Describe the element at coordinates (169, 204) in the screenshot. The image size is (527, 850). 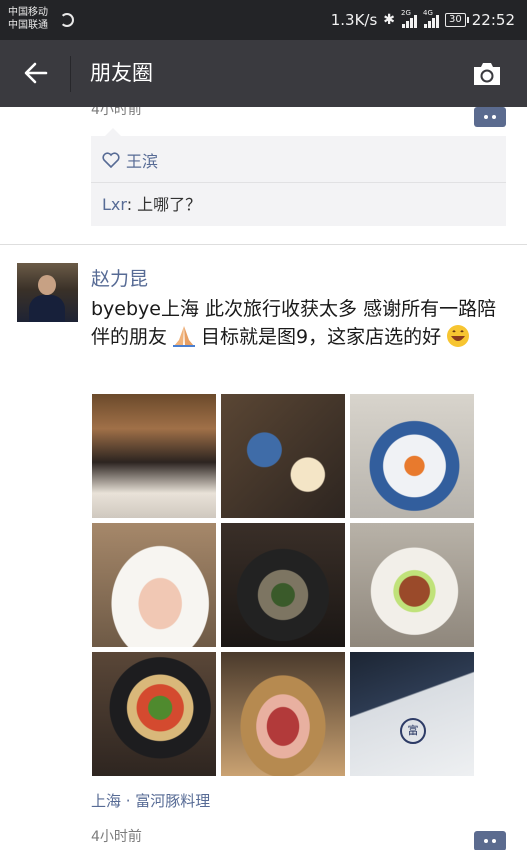
I see `comment-text: 上哪了？` at that location.